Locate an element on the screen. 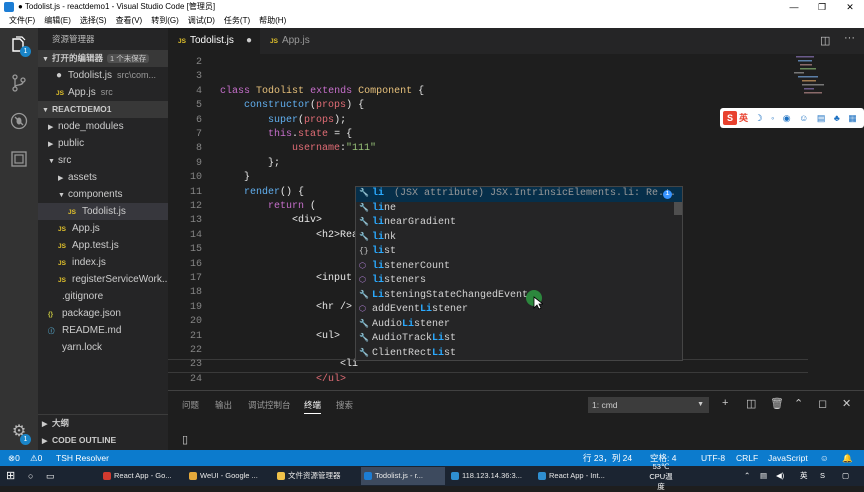  suggestion-item: 🔧 AudioListener is located at coordinates (519, 325).